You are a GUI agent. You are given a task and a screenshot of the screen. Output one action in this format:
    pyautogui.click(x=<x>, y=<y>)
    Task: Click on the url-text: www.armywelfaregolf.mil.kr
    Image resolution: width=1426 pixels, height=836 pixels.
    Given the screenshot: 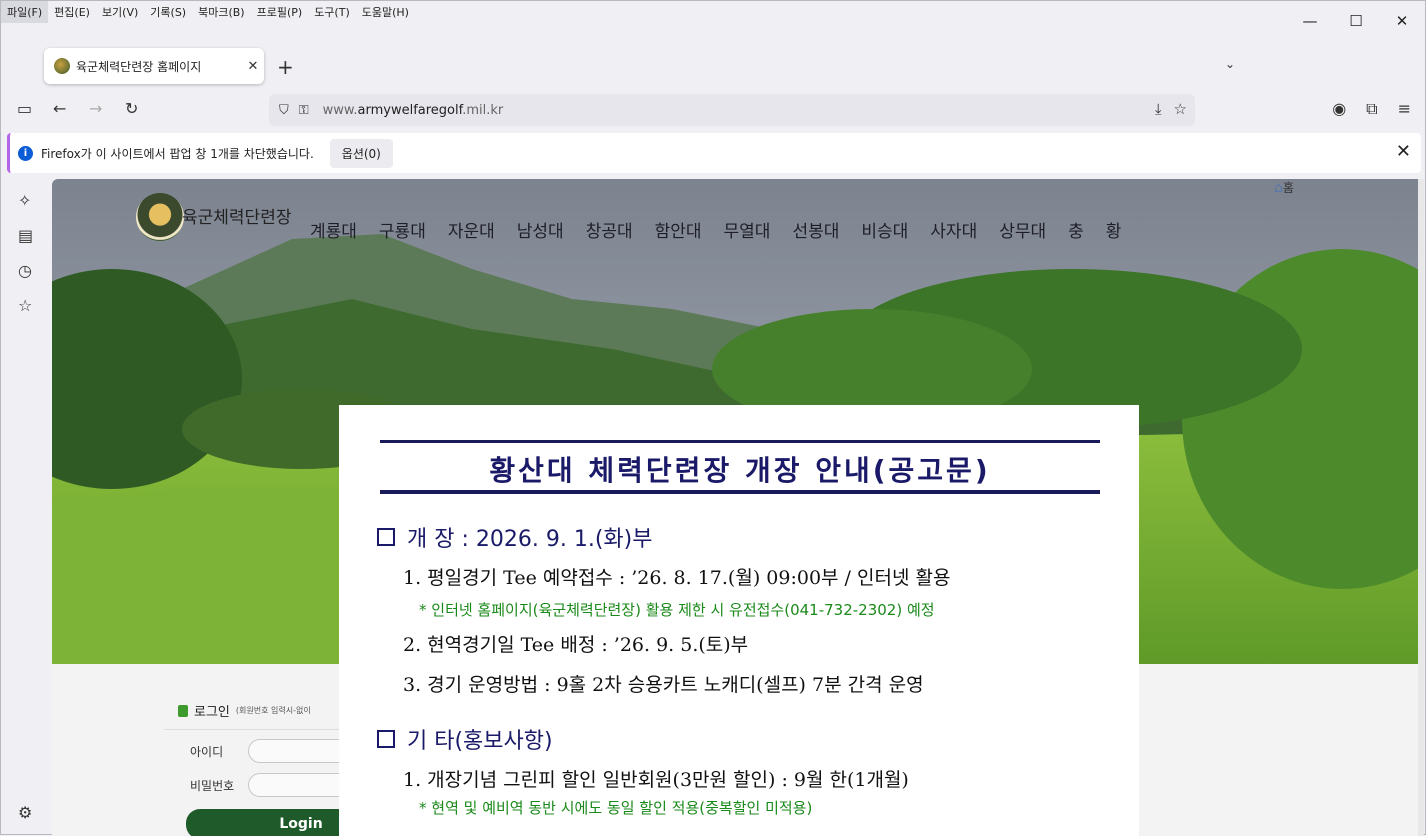 What is the action you would take?
    pyautogui.click(x=413, y=110)
    